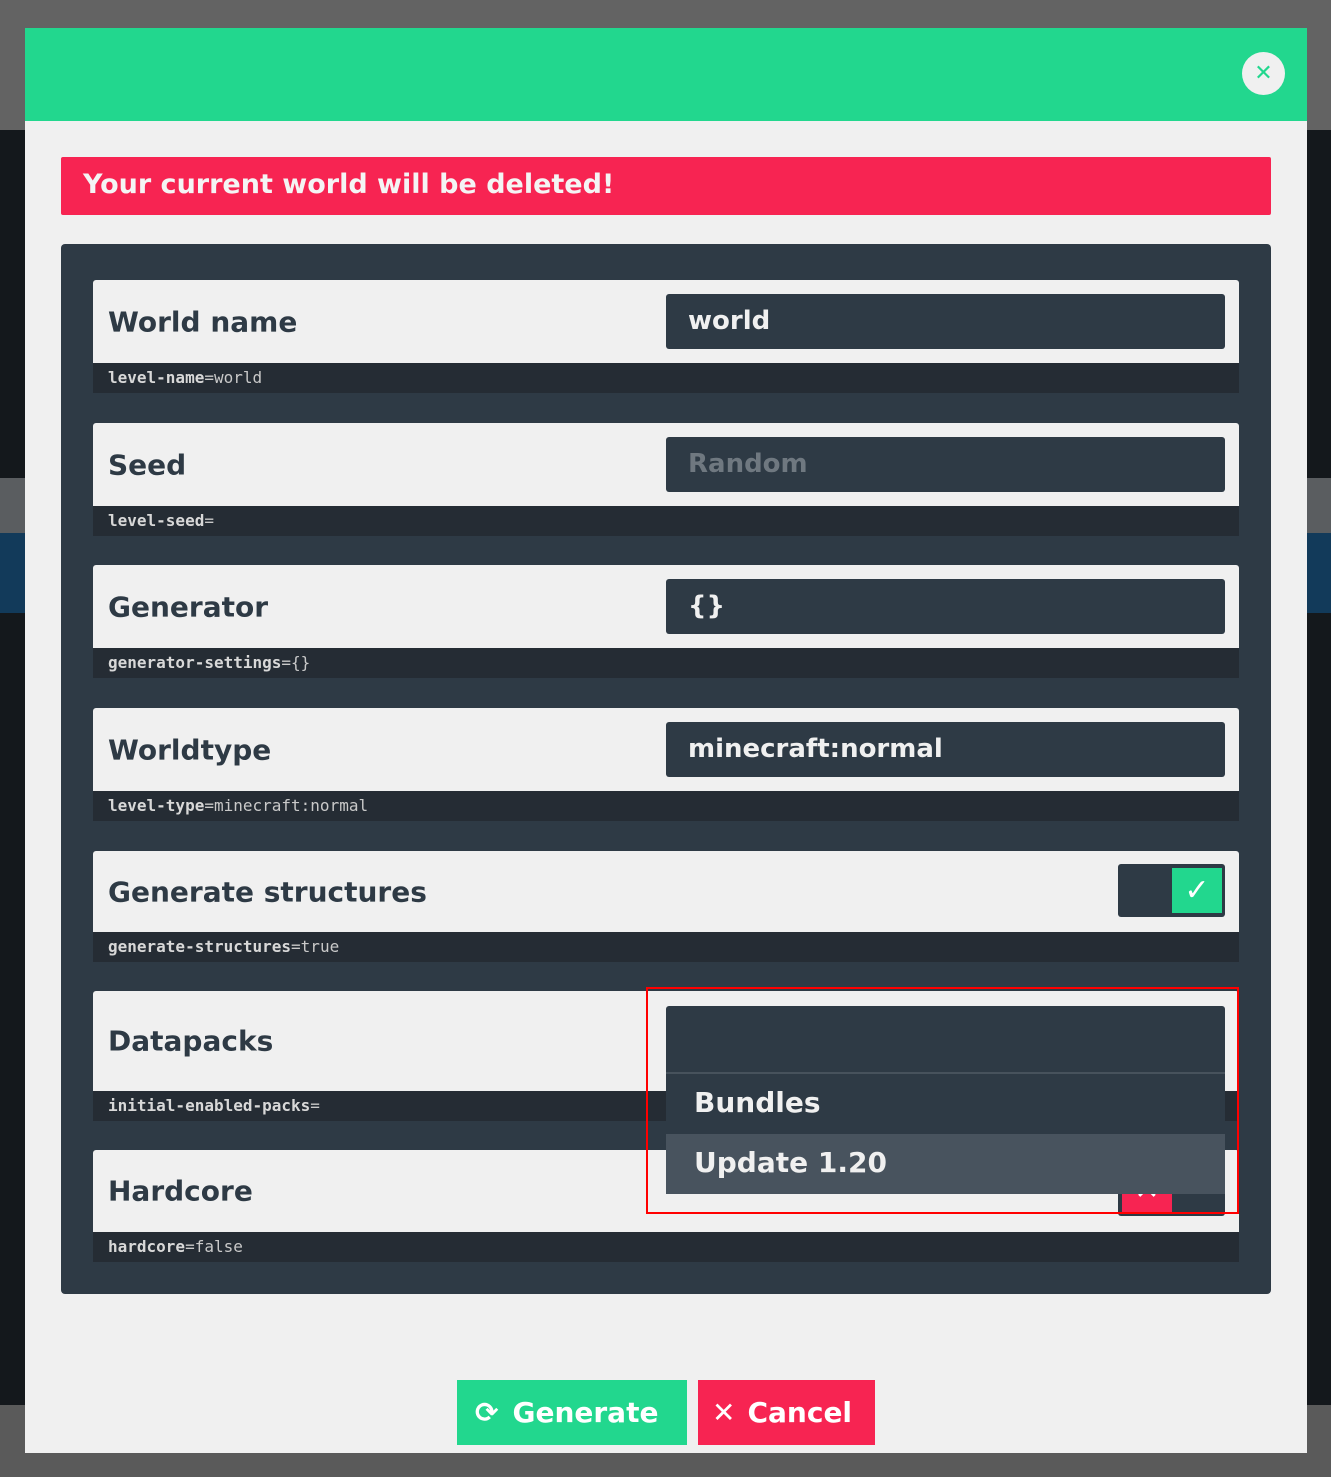  I want to click on close-button: ✕, so click(1263, 73).